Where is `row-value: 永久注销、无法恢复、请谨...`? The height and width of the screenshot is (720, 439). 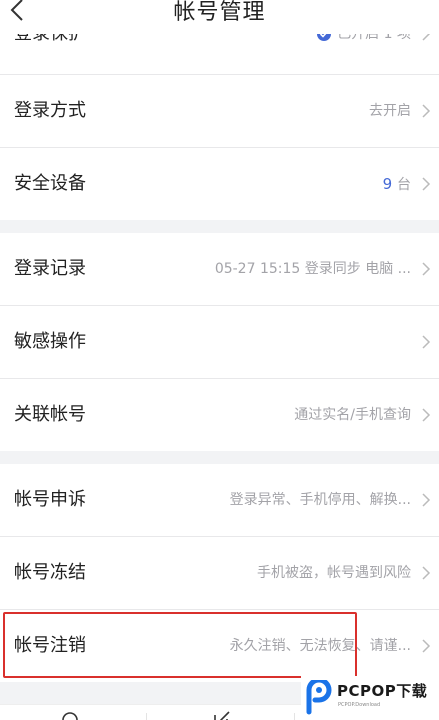
row-value: 永久注销、无法恢复、请谨... is located at coordinates (320, 646).